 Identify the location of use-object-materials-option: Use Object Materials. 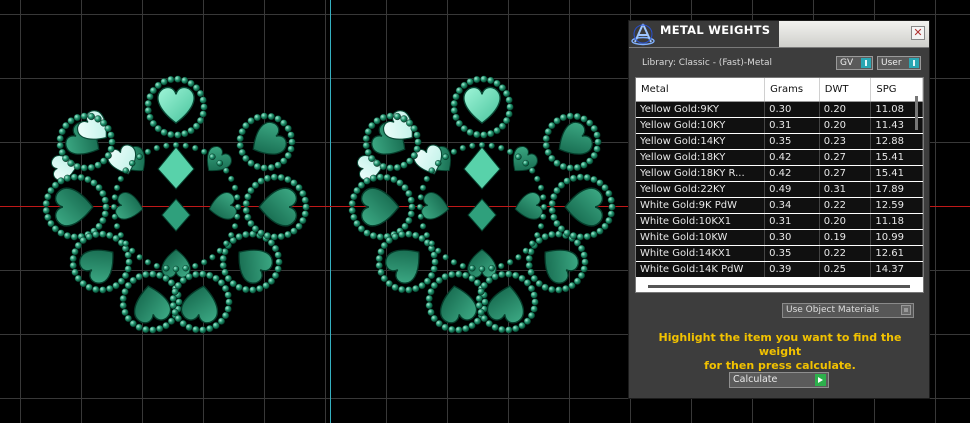
(848, 310).